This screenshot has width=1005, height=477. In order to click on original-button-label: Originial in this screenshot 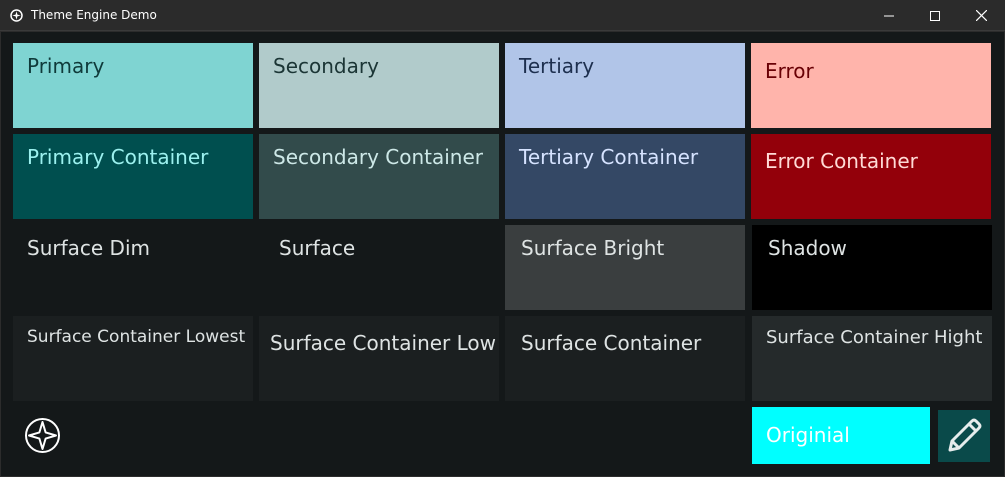, I will do `click(808, 435)`.